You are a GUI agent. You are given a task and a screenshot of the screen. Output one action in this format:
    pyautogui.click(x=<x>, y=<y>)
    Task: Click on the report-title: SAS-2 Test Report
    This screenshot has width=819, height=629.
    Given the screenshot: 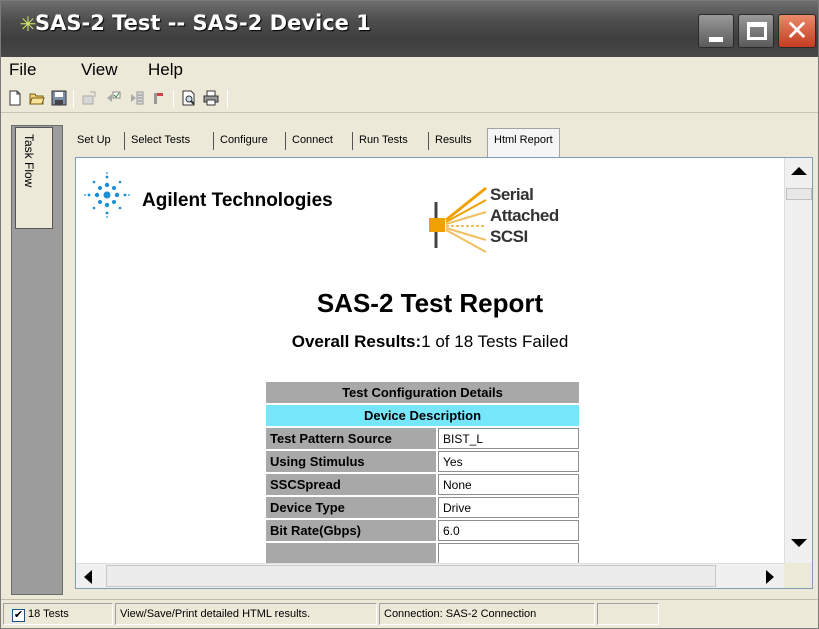 What is the action you would take?
    pyautogui.click(x=430, y=303)
    